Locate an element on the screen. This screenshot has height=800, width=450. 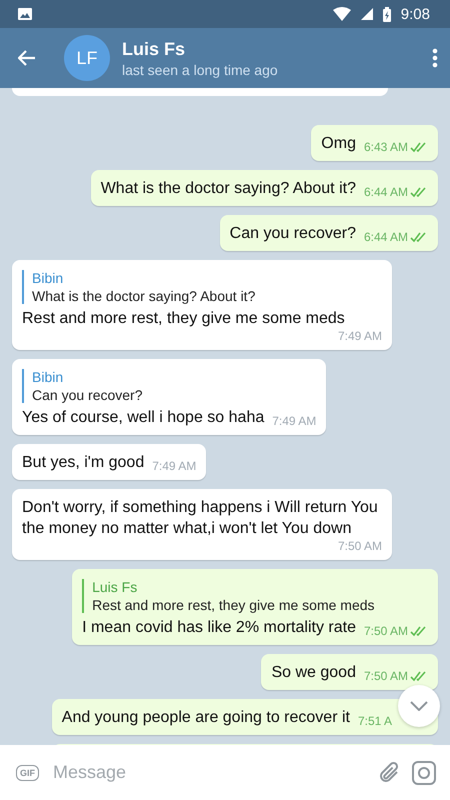
gif-button: GIF is located at coordinates (27, 772).